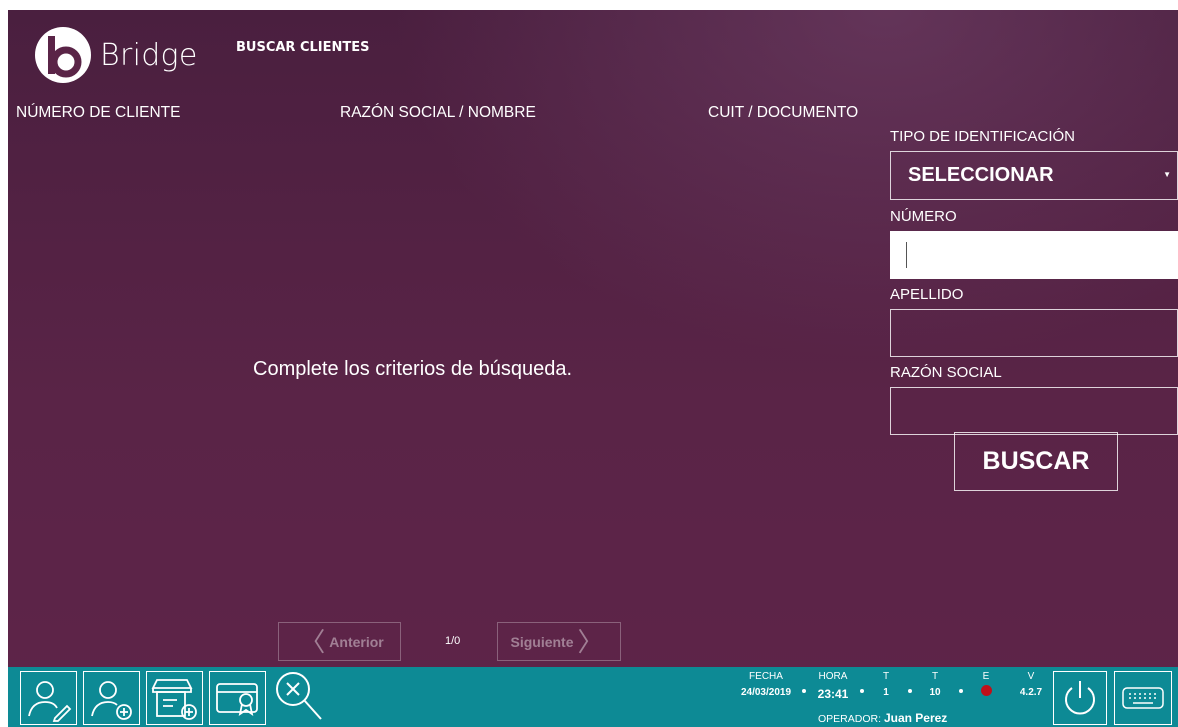 The height and width of the screenshot is (727, 1178). I want to click on column-header-company-name: RAZÓN SOCIAL / NOMBRE, so click(438, 113).